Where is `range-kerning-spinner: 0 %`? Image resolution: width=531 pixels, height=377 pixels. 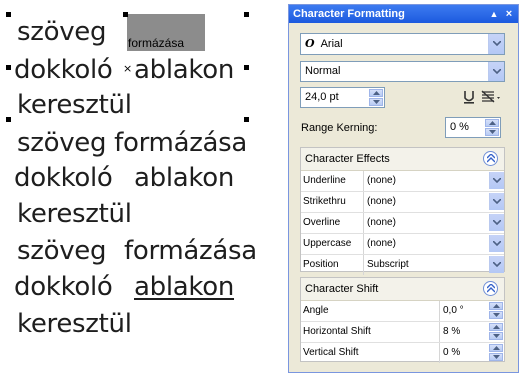
range-kerning-spinner: 0 % is located at coordinates (473, 127).